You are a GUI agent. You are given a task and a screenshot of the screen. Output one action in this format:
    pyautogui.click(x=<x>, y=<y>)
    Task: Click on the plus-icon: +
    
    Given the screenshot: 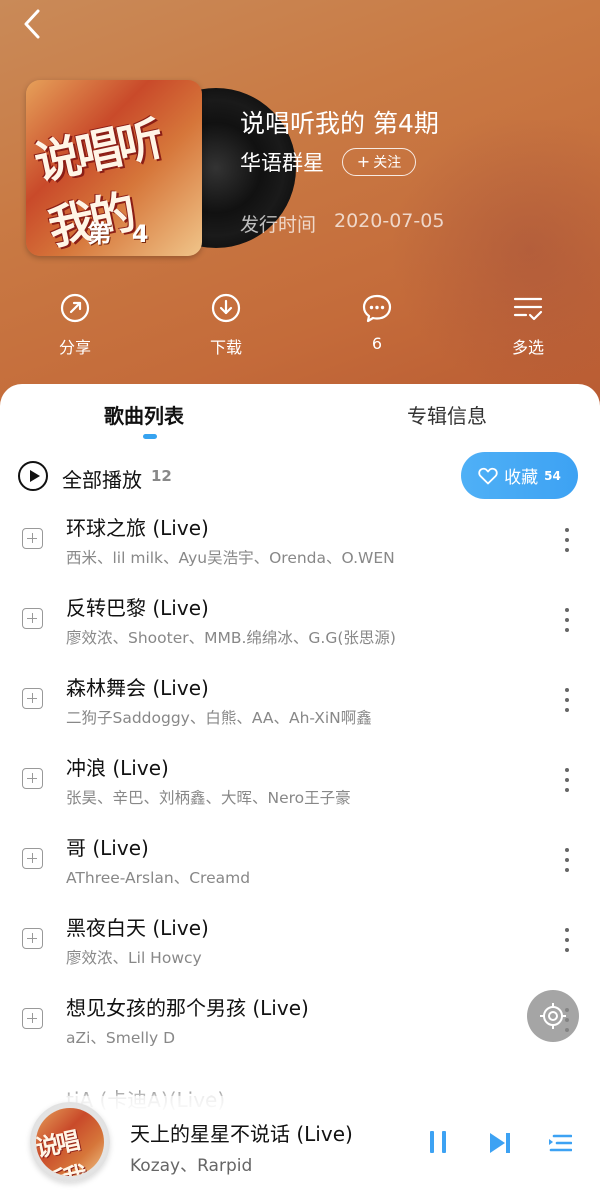 What is the action you would take?
    pyautogui.click(x=363, y=161)
    